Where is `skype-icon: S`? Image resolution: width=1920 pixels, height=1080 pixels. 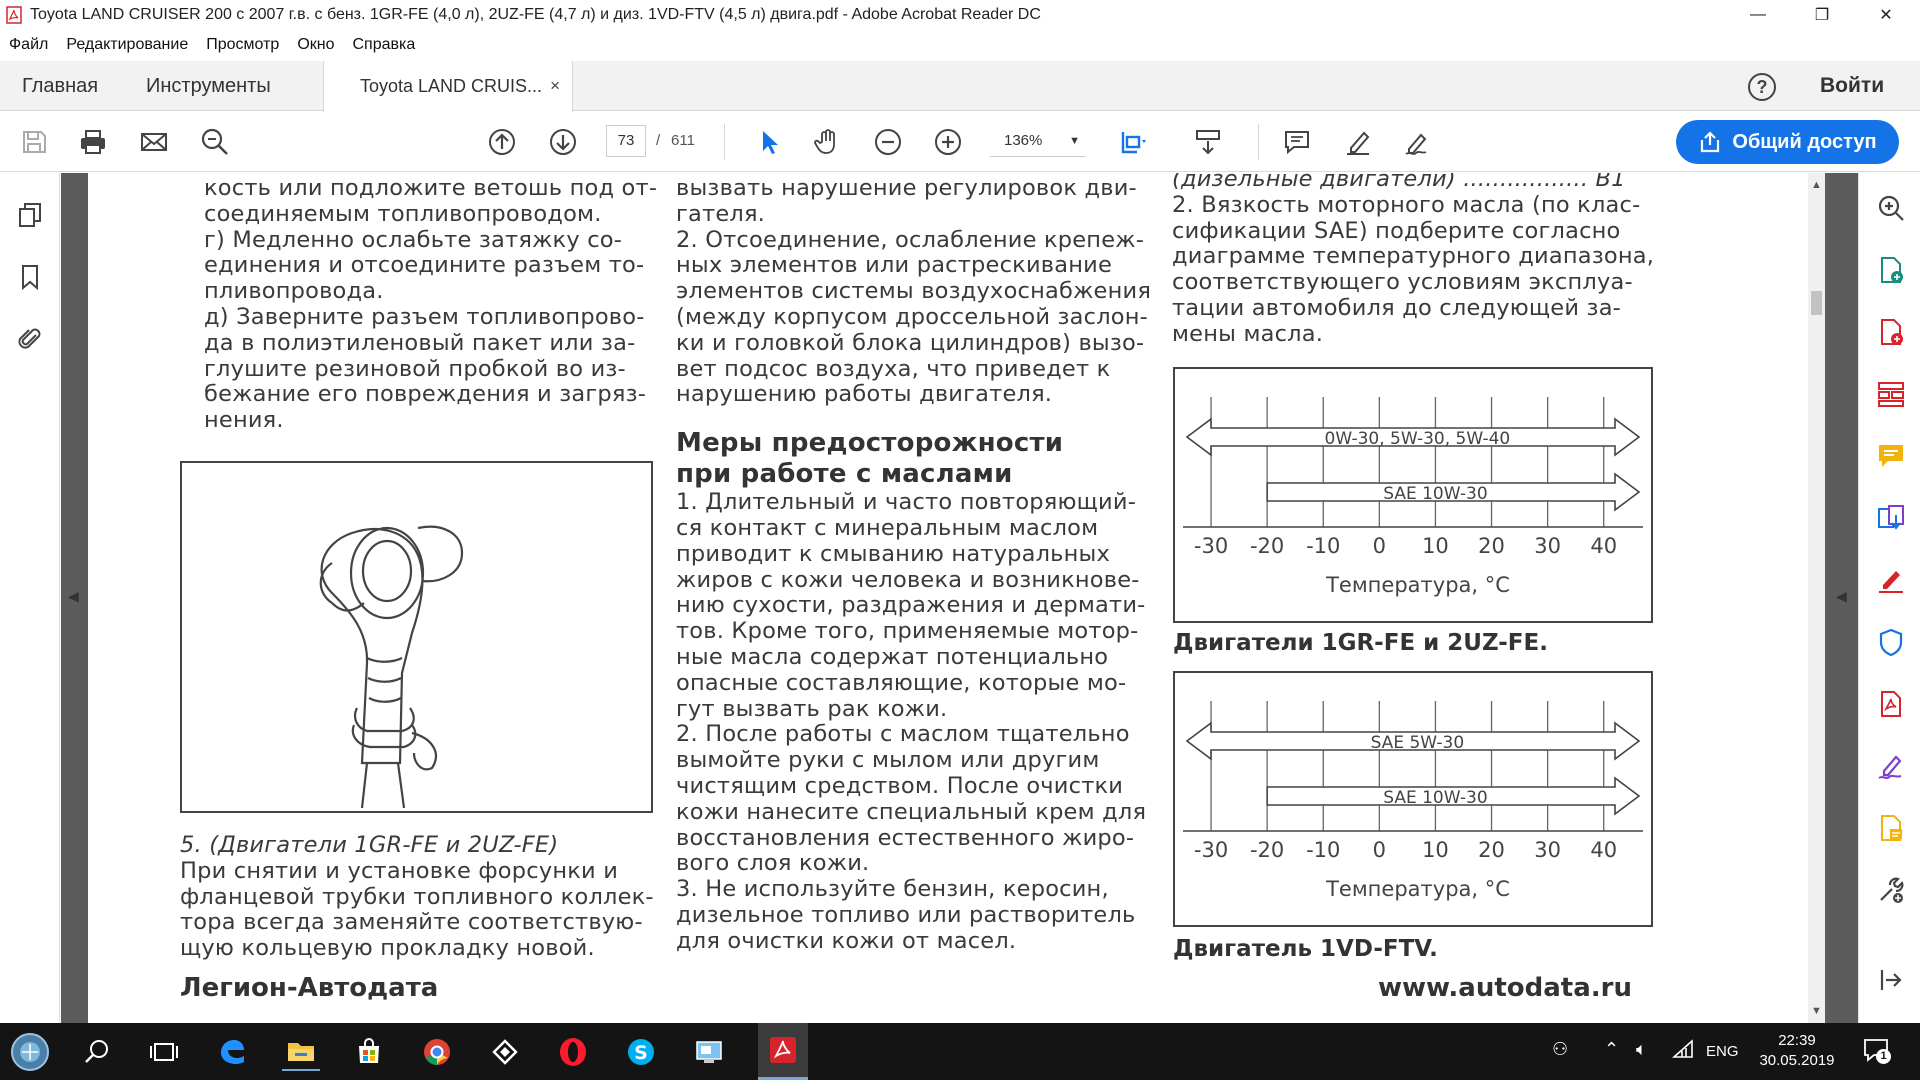 skype-icon: S is located at coordinates (641, 1052).